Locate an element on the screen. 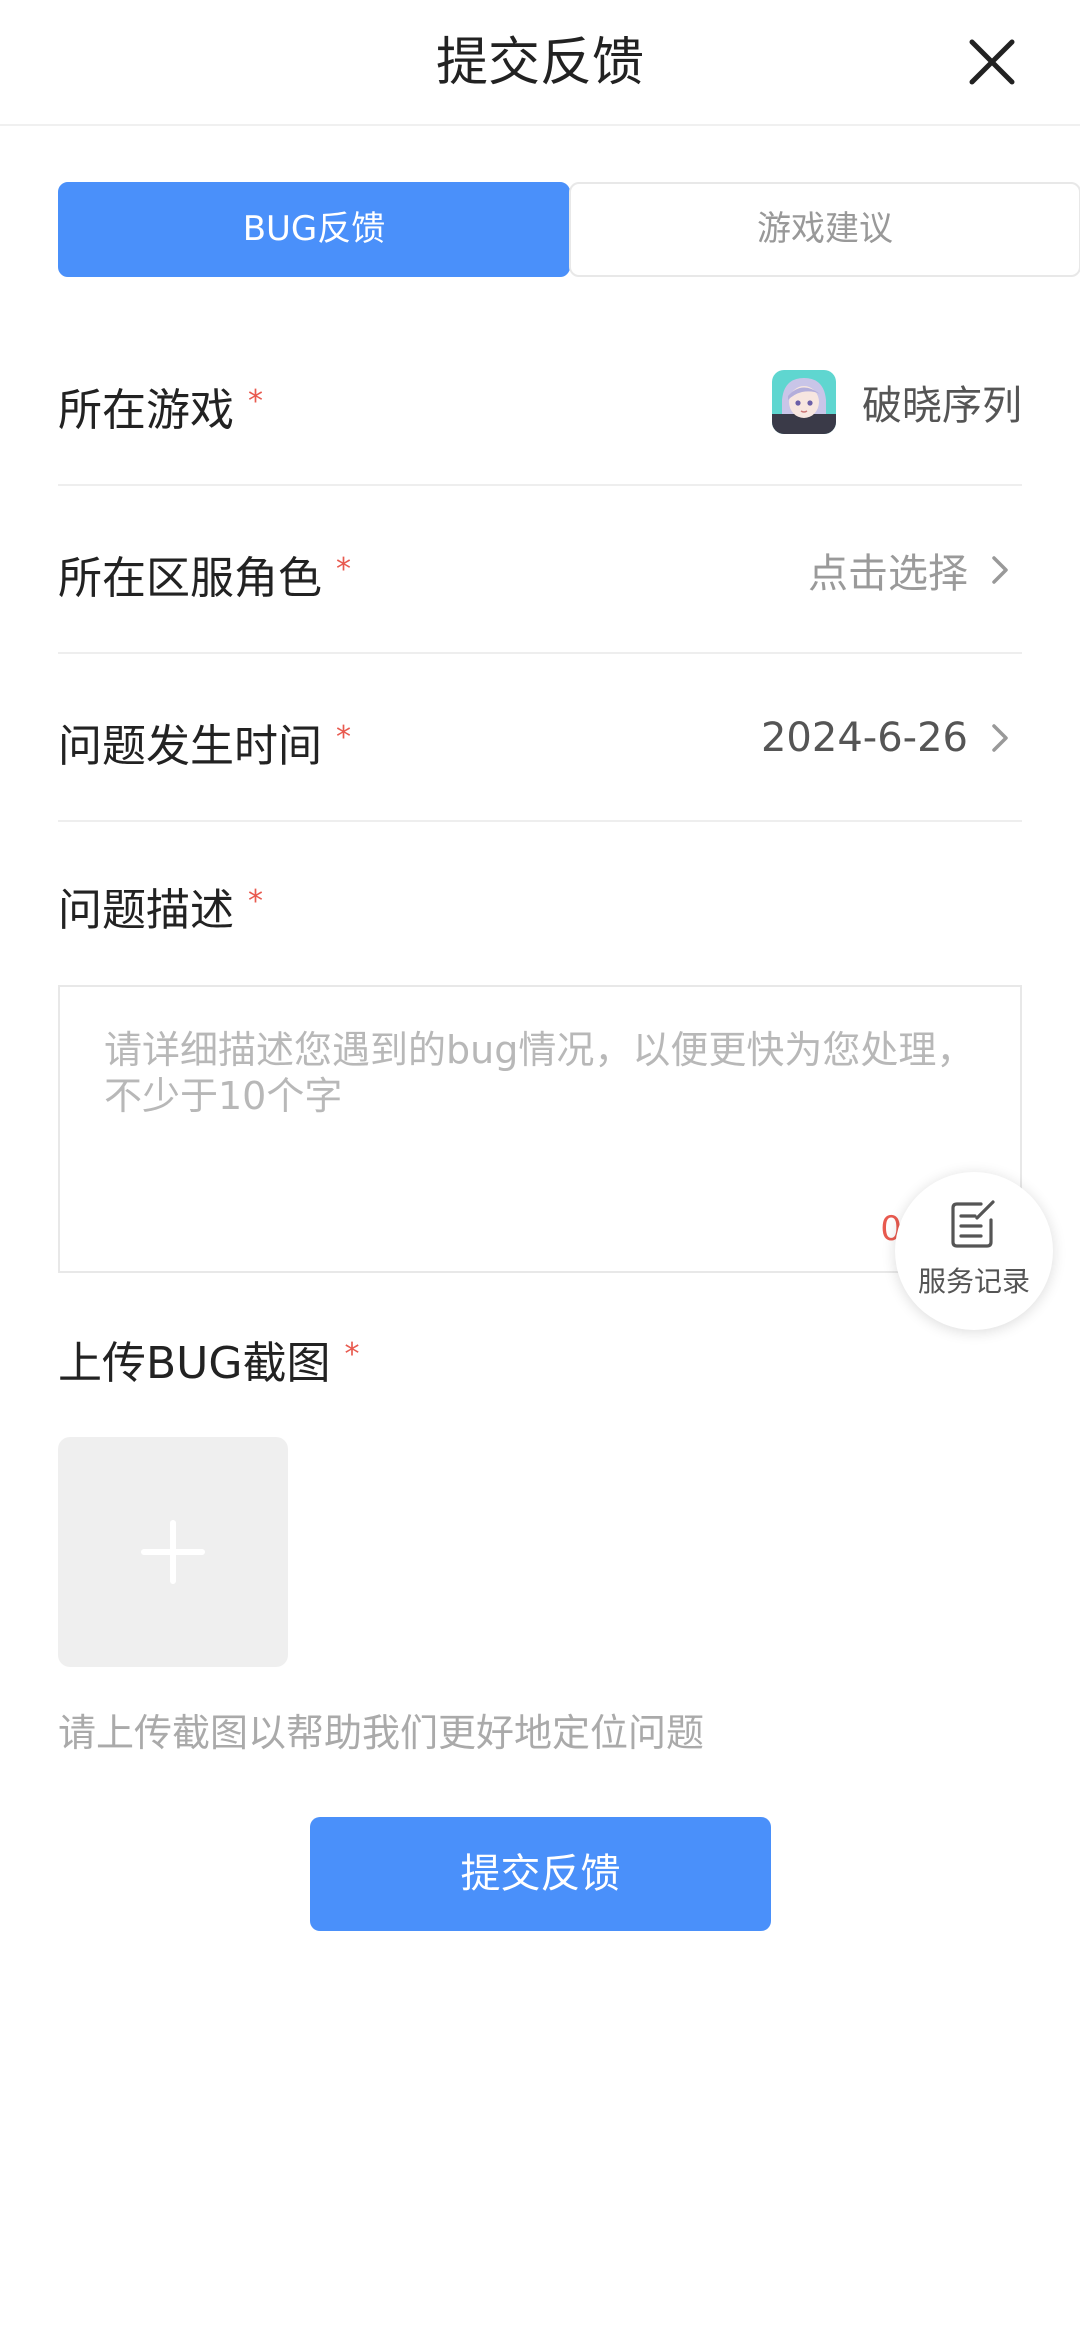 The image size is (1080, 2340). service-record-button: 服务记录 is located at coordinates (974, 1251).